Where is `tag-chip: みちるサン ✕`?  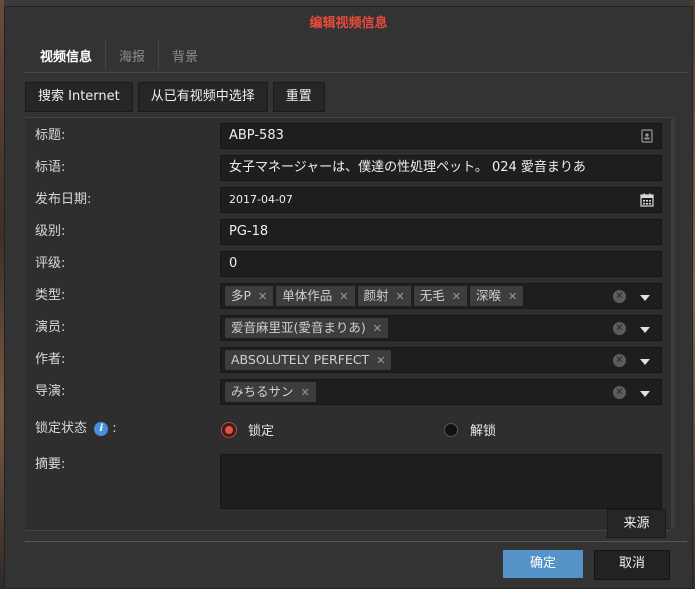
tag-chip: みちるサン ✕ is located at coordinates (270, 392).